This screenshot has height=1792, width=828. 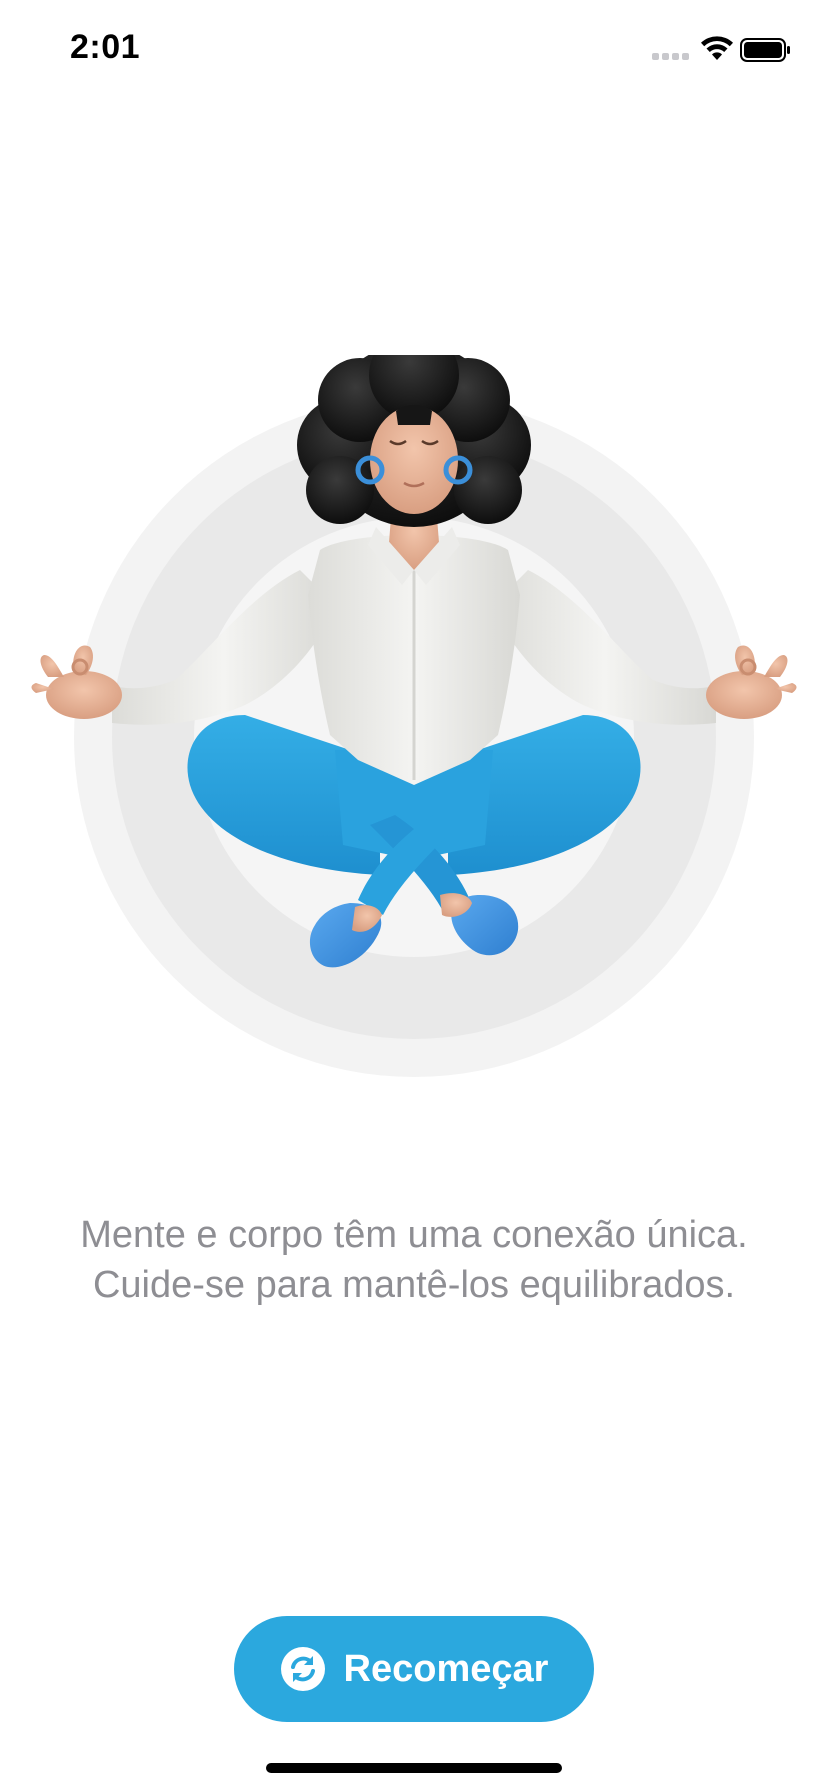 I want to click on battery-icon, so click(x=765, y=50).